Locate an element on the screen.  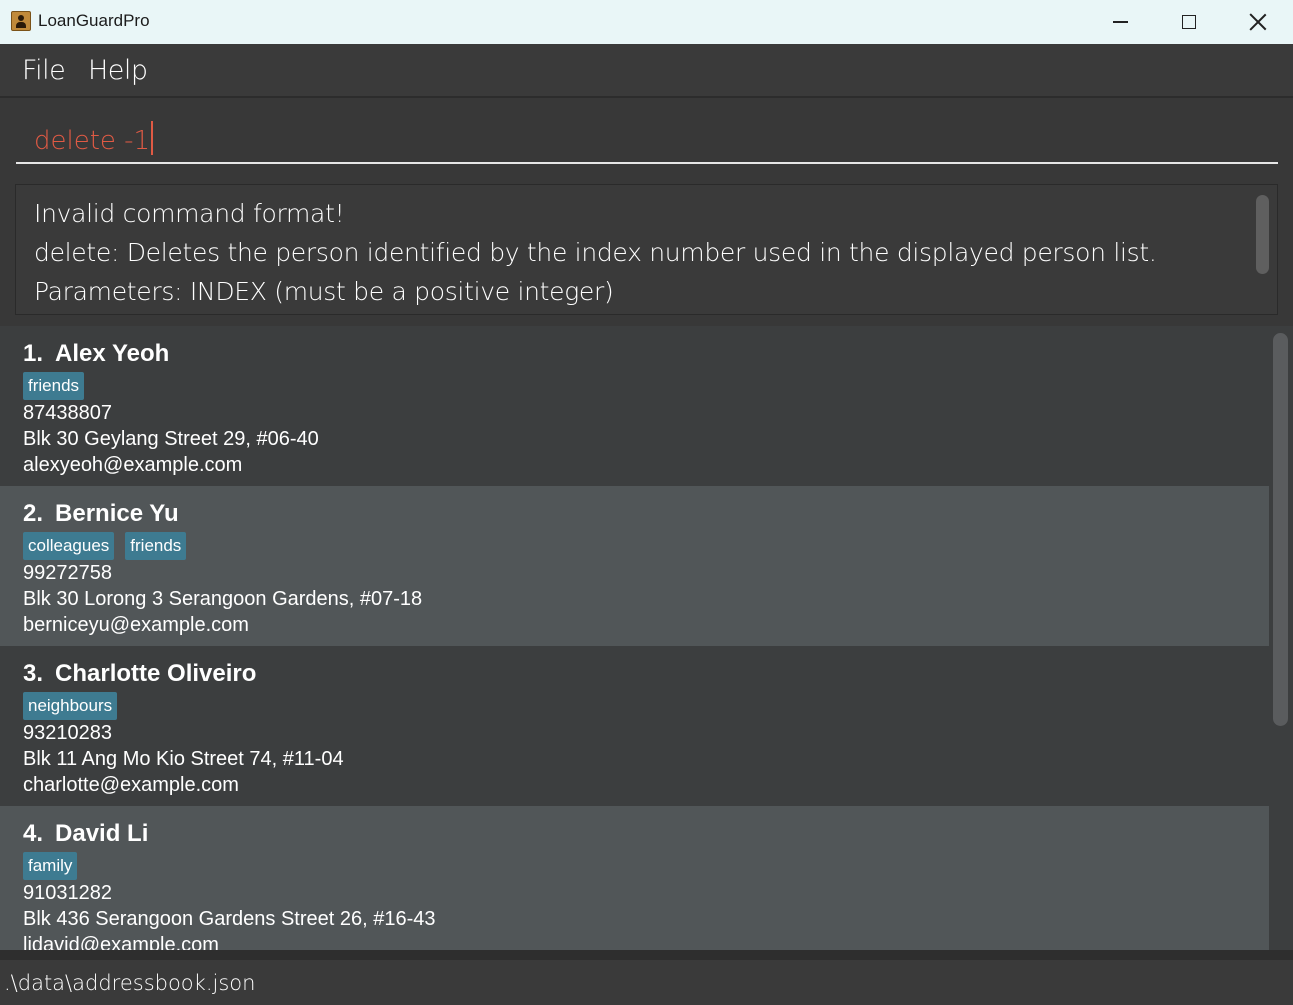
save-location: .\data\addressbook.json is located at coordinates (130, 983).